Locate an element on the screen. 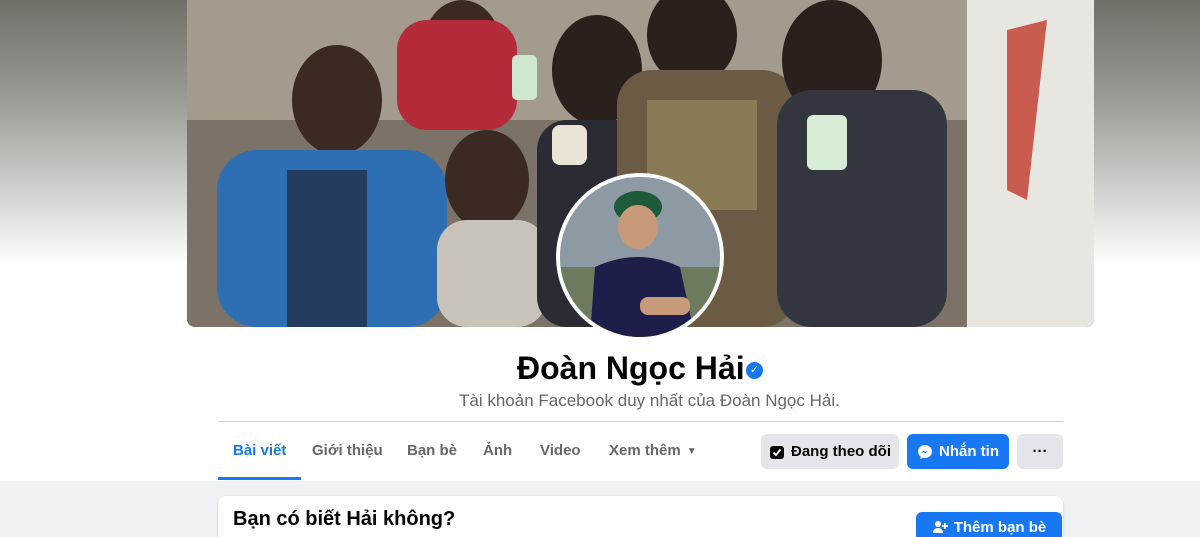  verified-badge-icon: ✓ is located at coordinates (754, 370).